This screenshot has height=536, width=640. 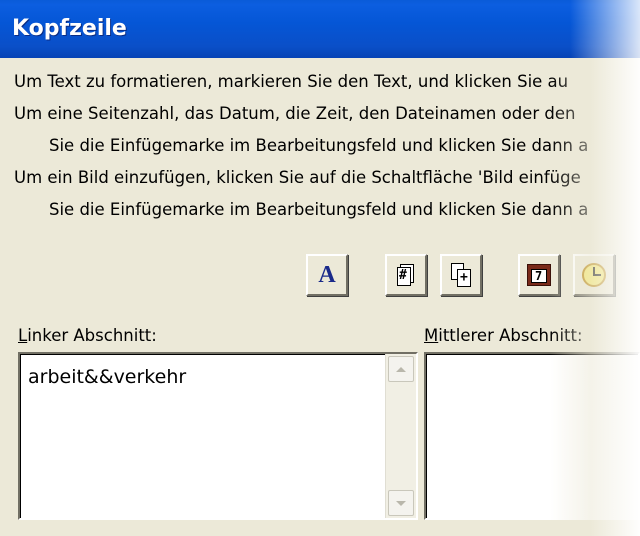 I want to click on center-section-input, so click(x=532, y=436).